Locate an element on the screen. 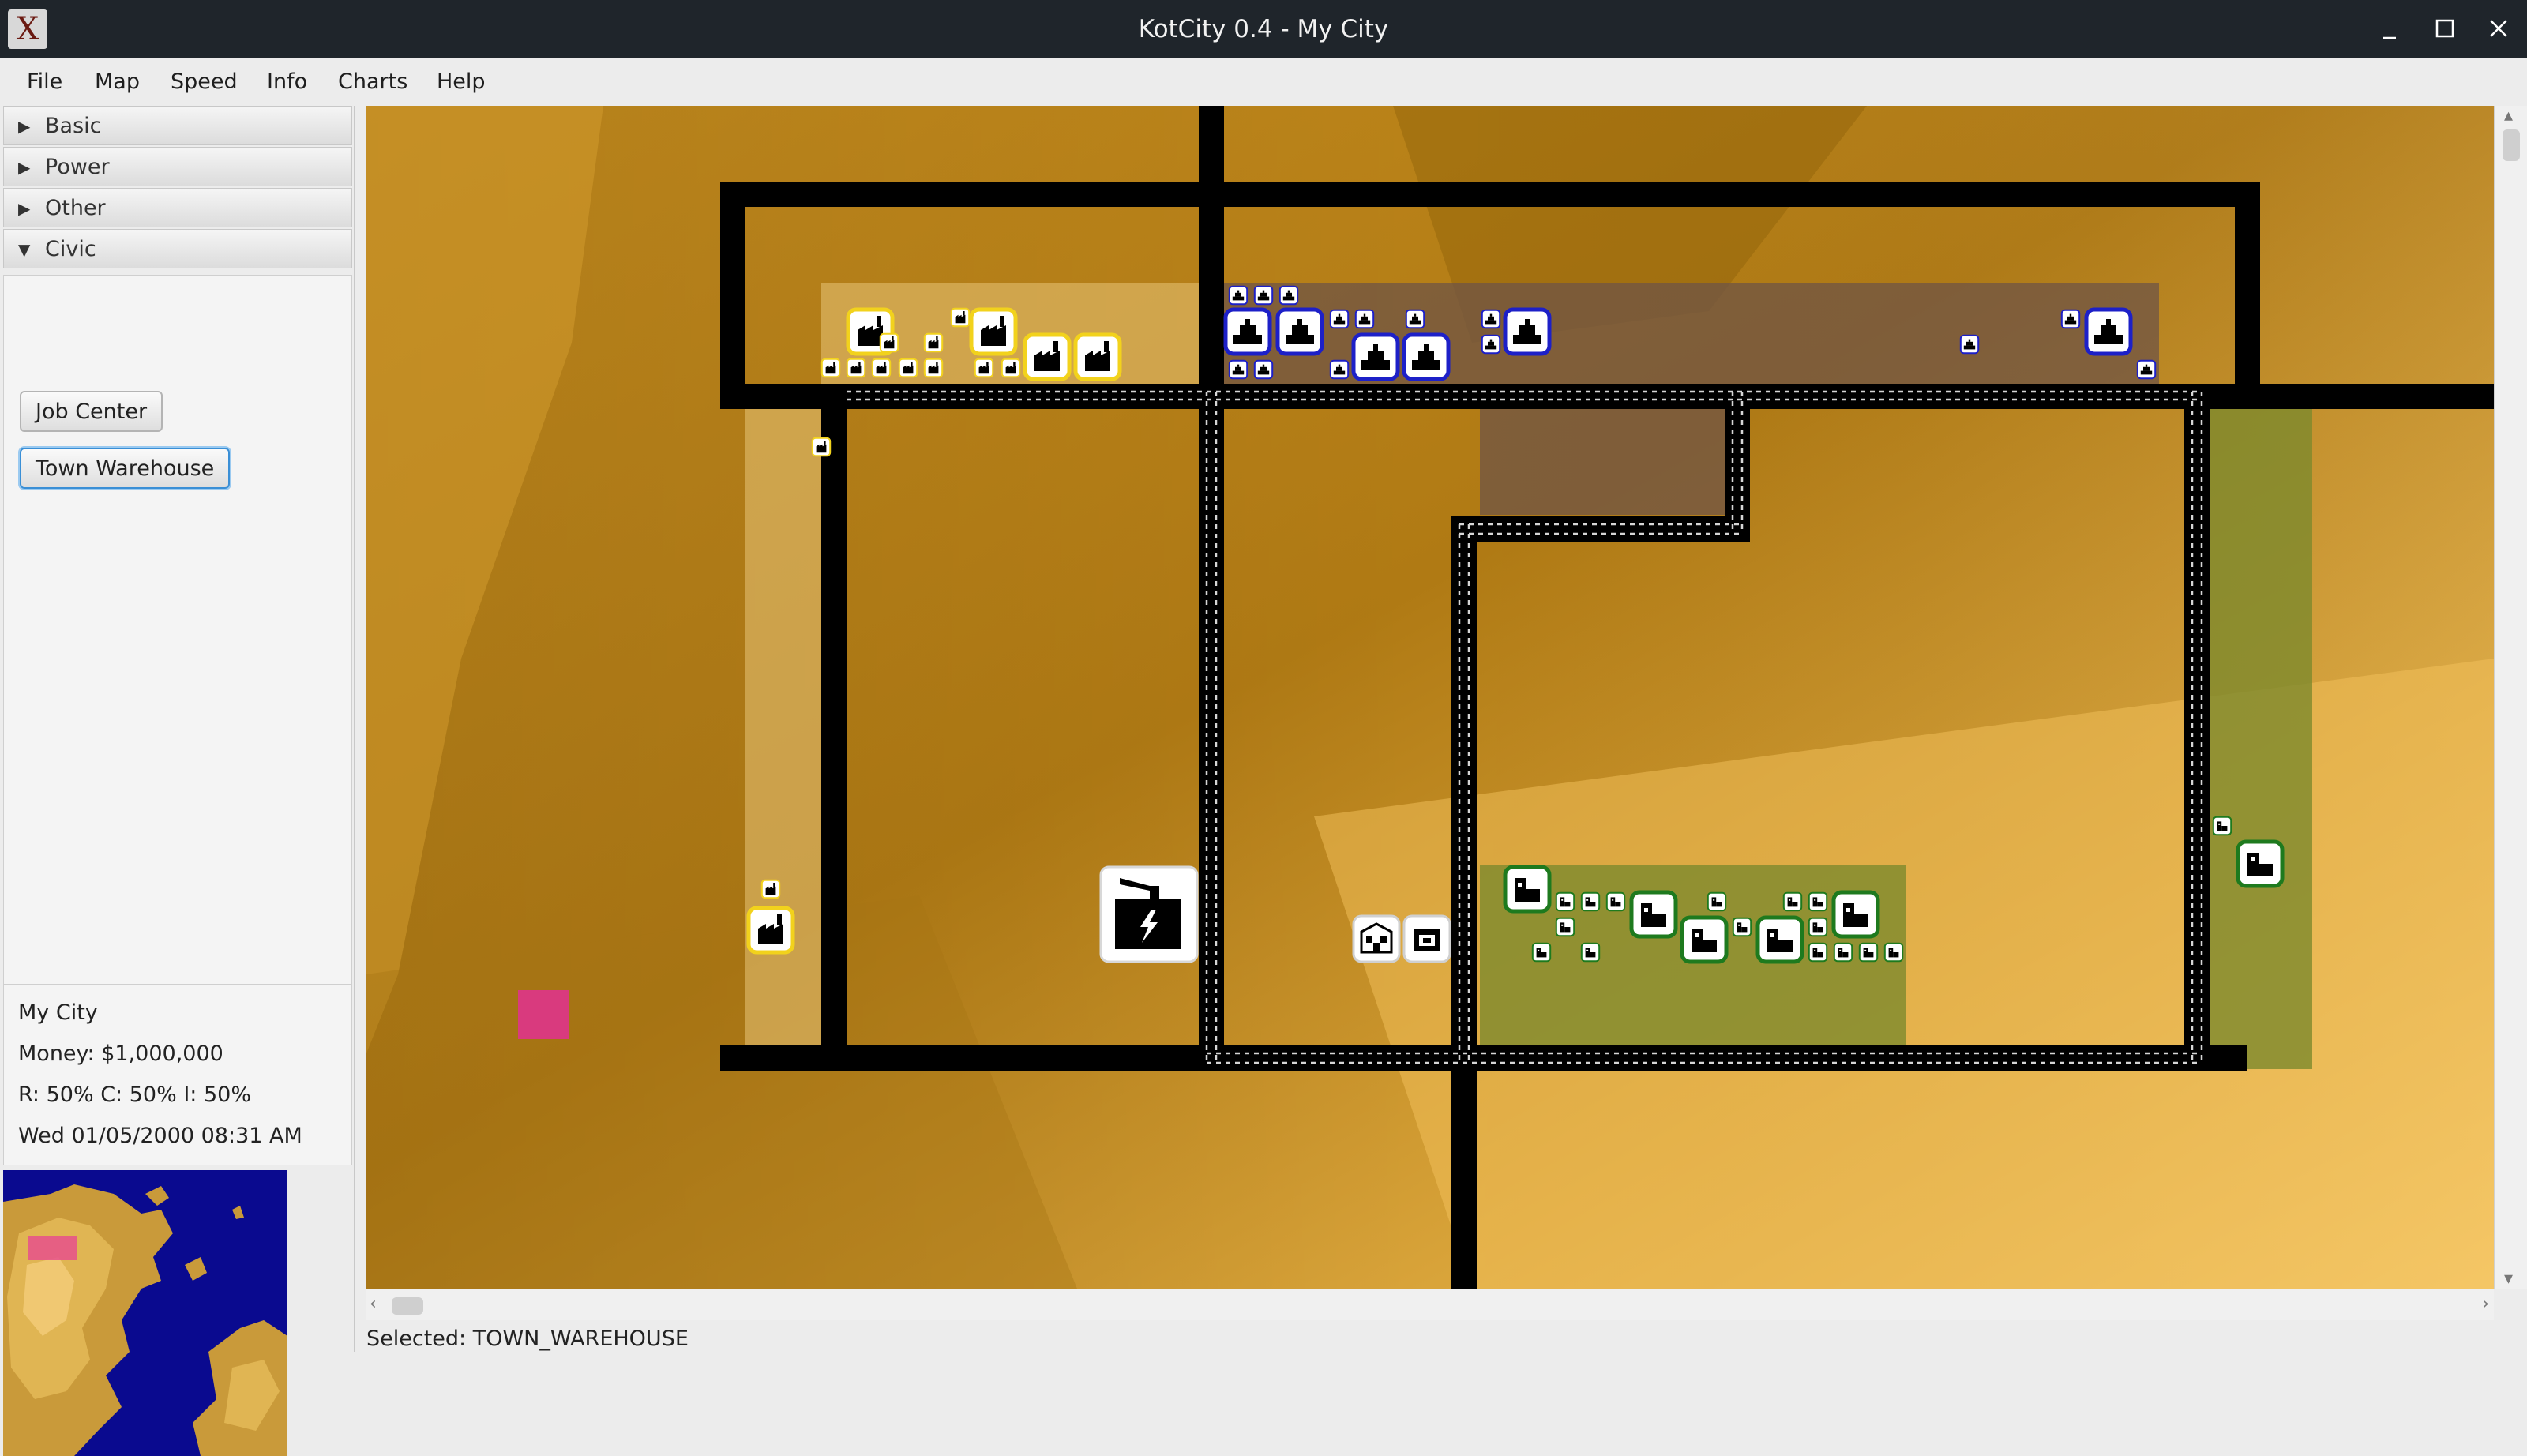 The height and width of the screenshot is (1456, 2527). horizontal-scrollbar: ‹ › is located at coordinates (1430, 1305).